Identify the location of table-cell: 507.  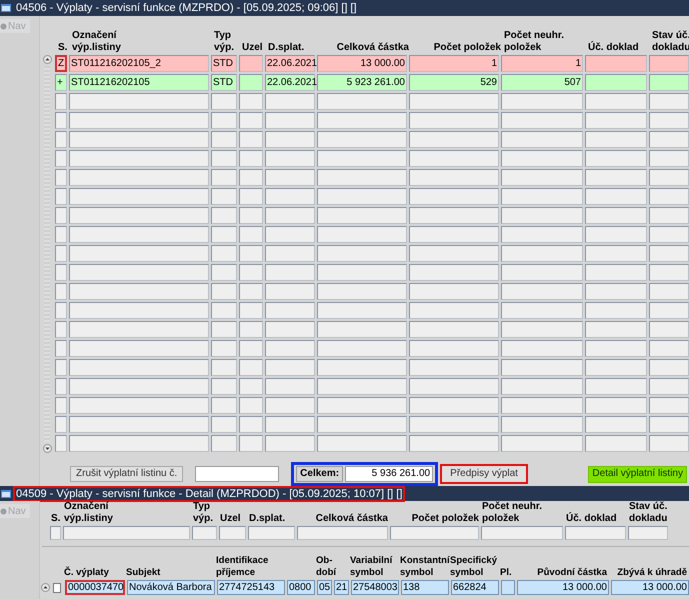
(542, 82).